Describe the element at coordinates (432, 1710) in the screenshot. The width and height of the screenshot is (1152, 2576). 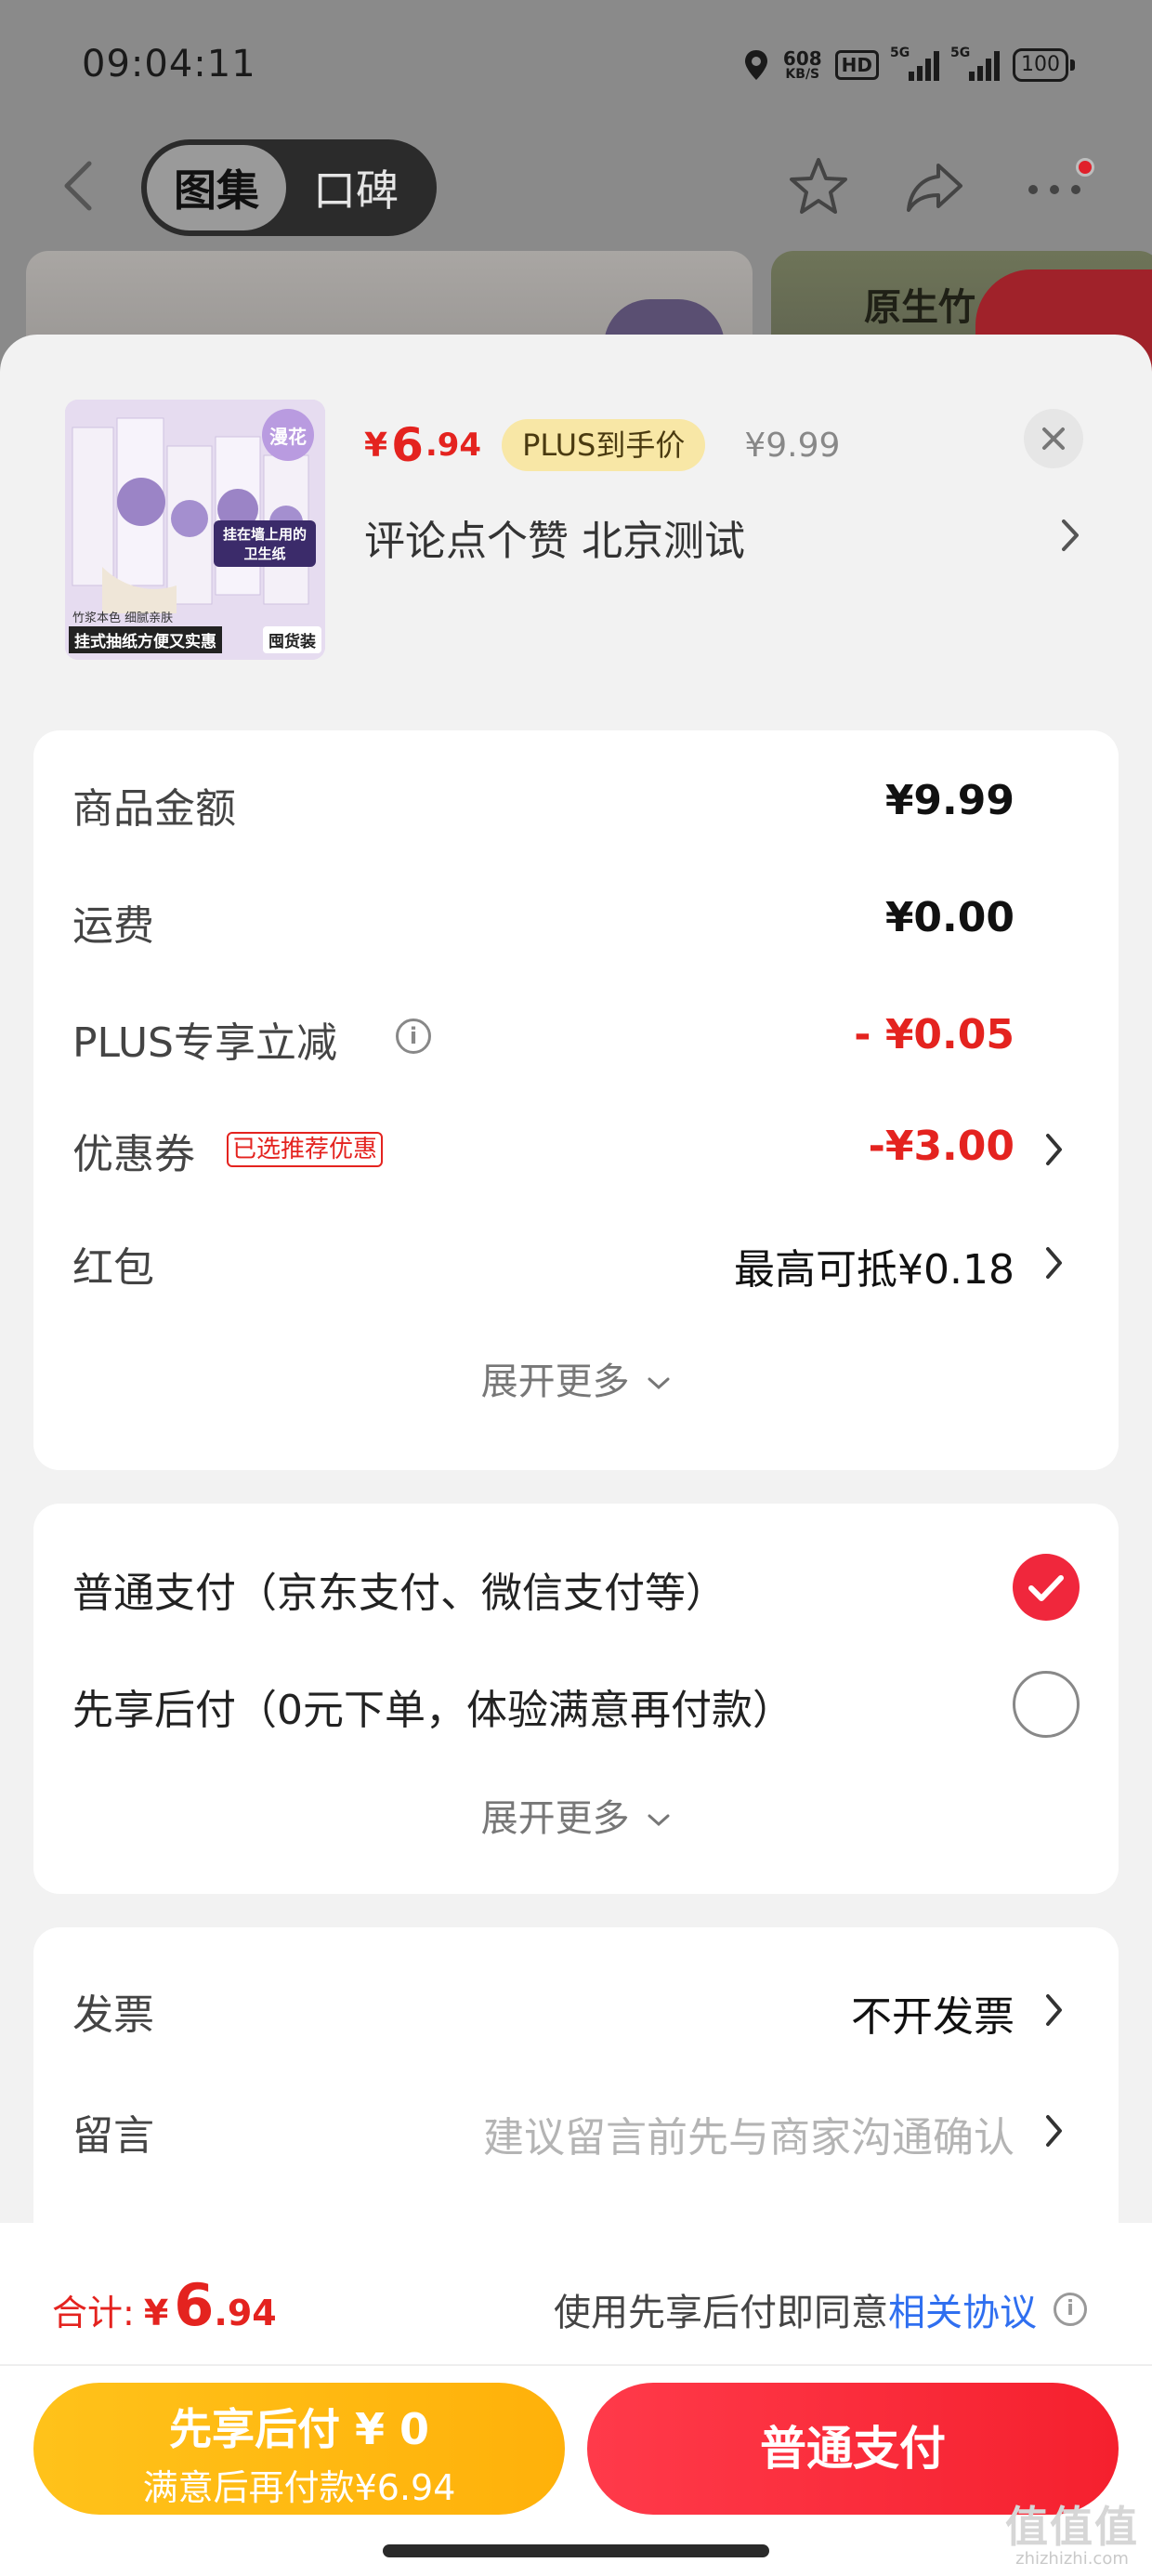
I see `payment-option-label: 先享后付（0元下单，体验满意再付款）` at that location.